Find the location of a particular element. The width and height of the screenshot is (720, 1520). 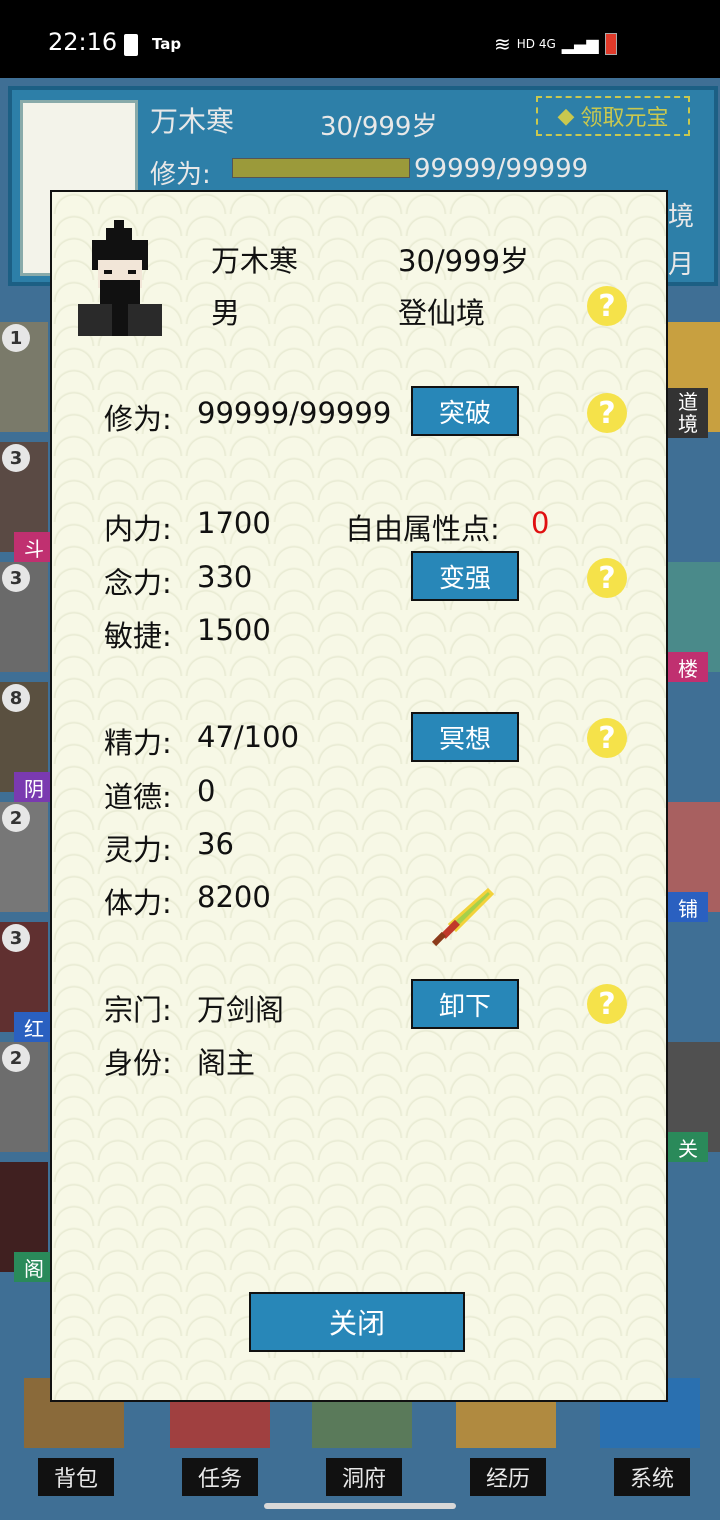

meditate-button: 冥想 is located at coordinates (465, 737).